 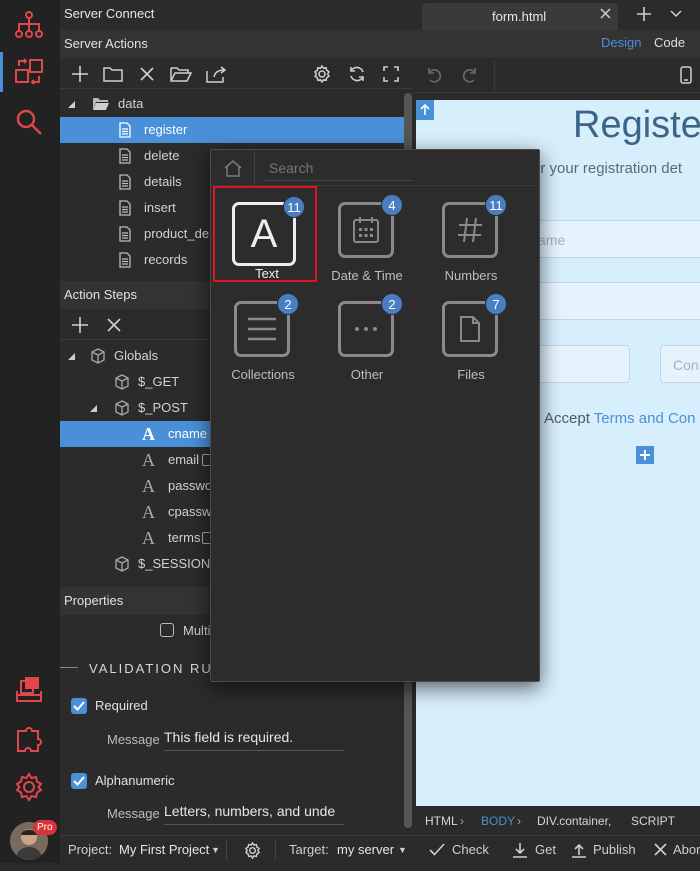 What do you see at coordinates (45, 827) in the screenshot?
I see `pro-badge: Pro` at bounding box center [45, 827].